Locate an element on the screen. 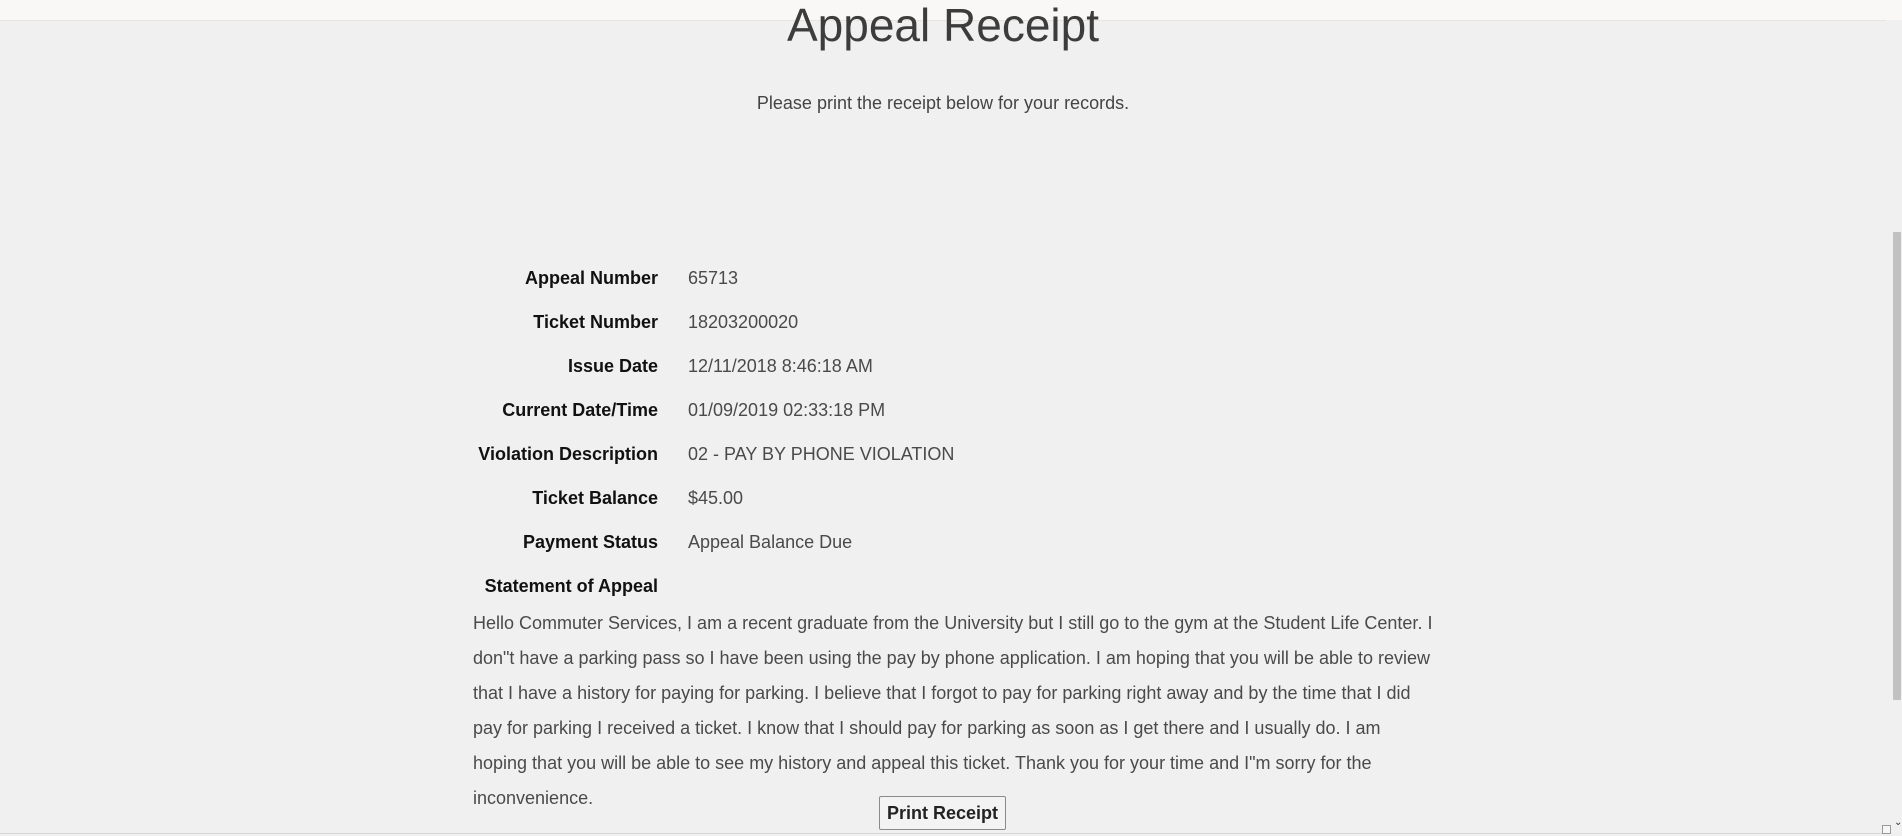 This screenshot has width=1902, height=836. scrollbar-thumb is located at coordinates (1897, 466).